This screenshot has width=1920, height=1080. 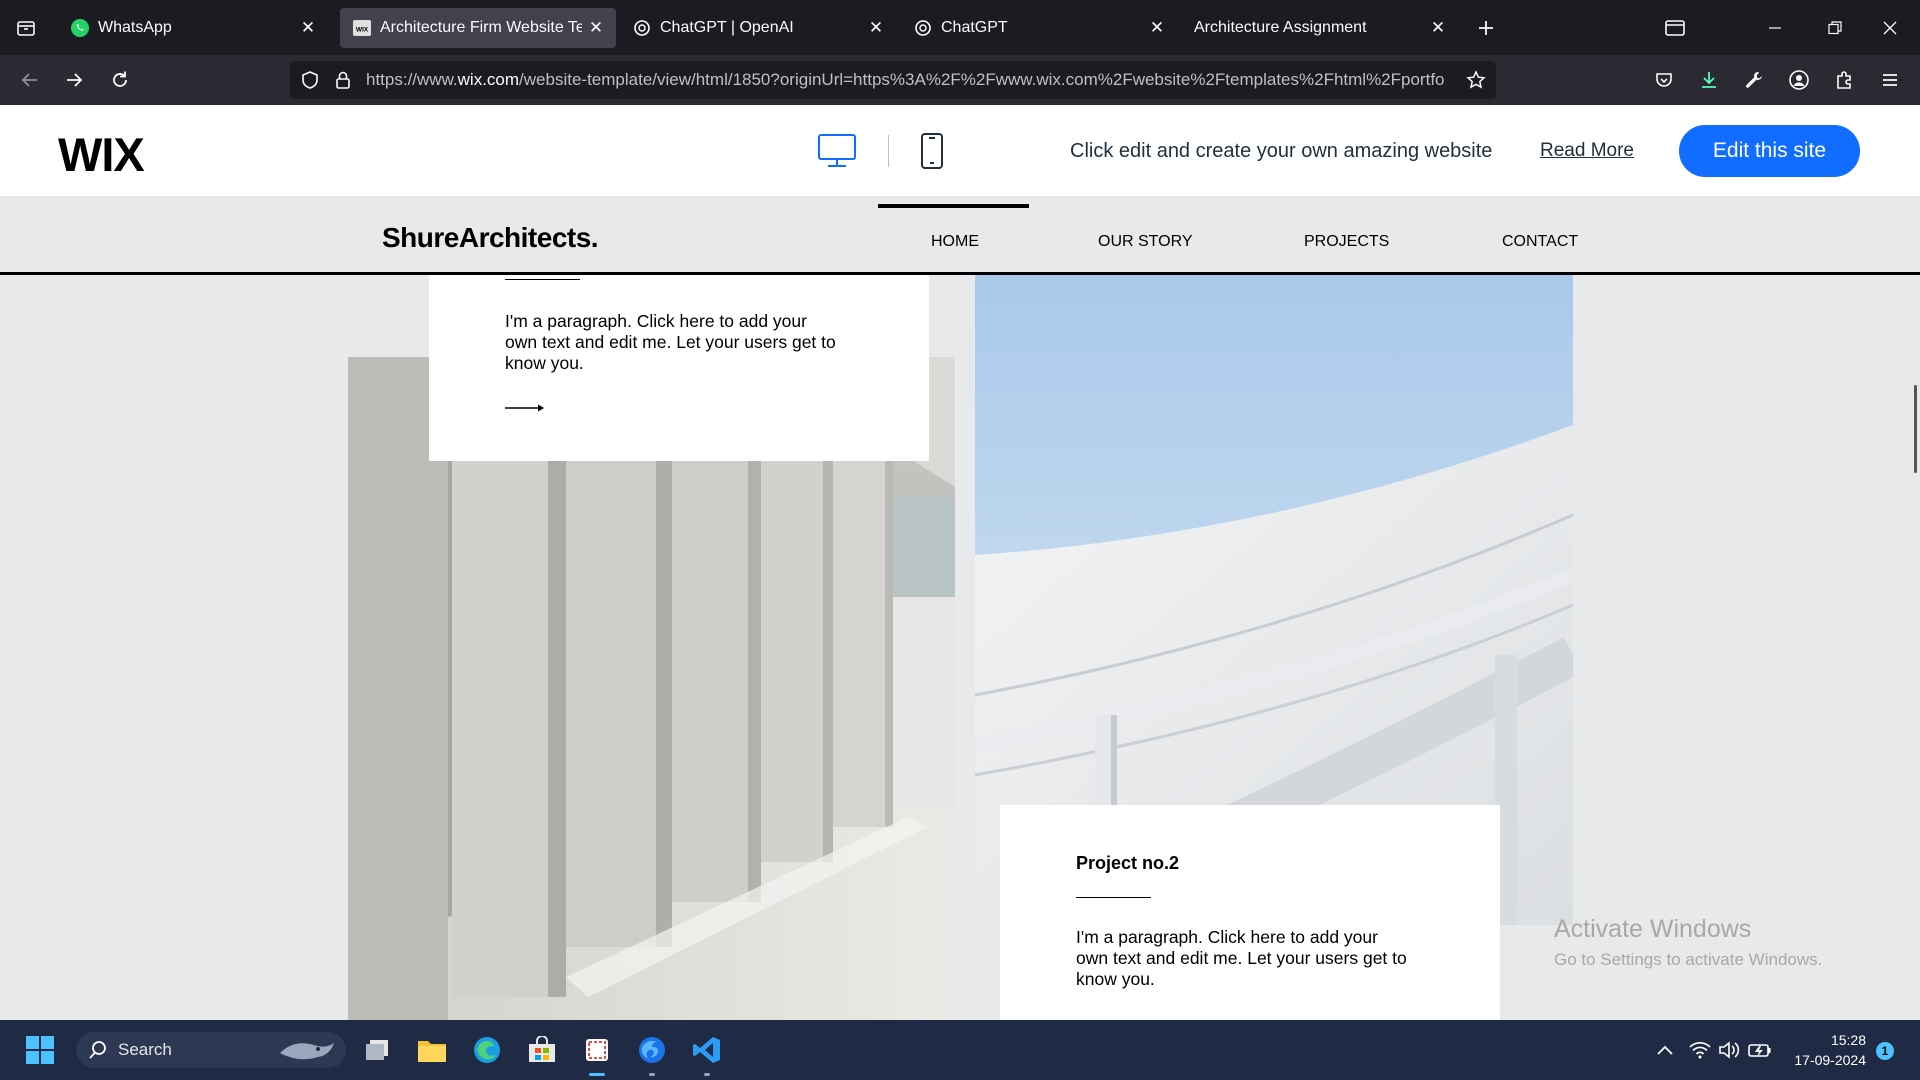 I want to click on edge-button, so click(x=487, y=1050).